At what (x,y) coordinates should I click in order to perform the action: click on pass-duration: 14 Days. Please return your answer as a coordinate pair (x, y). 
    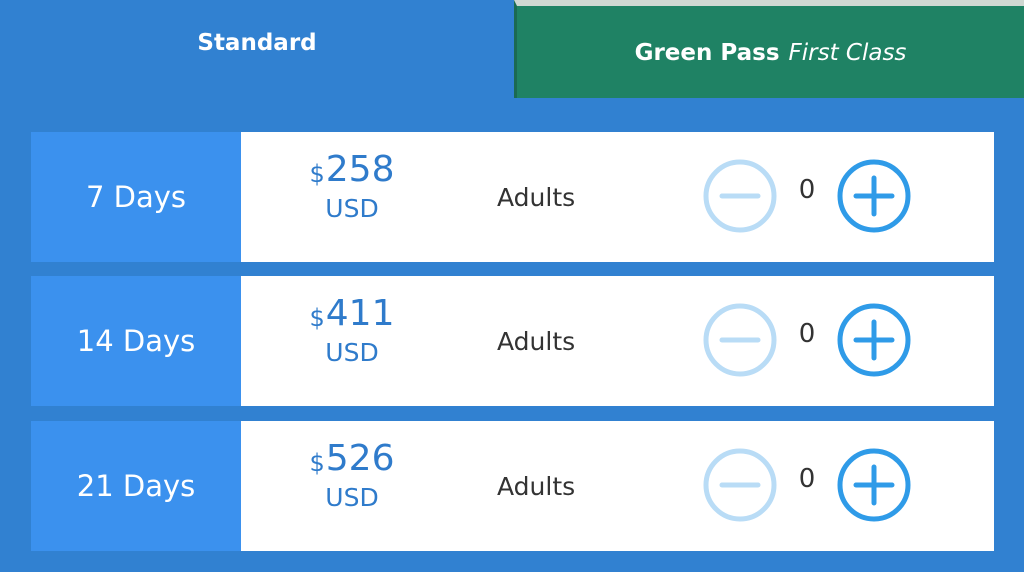
    Looking at the image, I should click on (136, 341).